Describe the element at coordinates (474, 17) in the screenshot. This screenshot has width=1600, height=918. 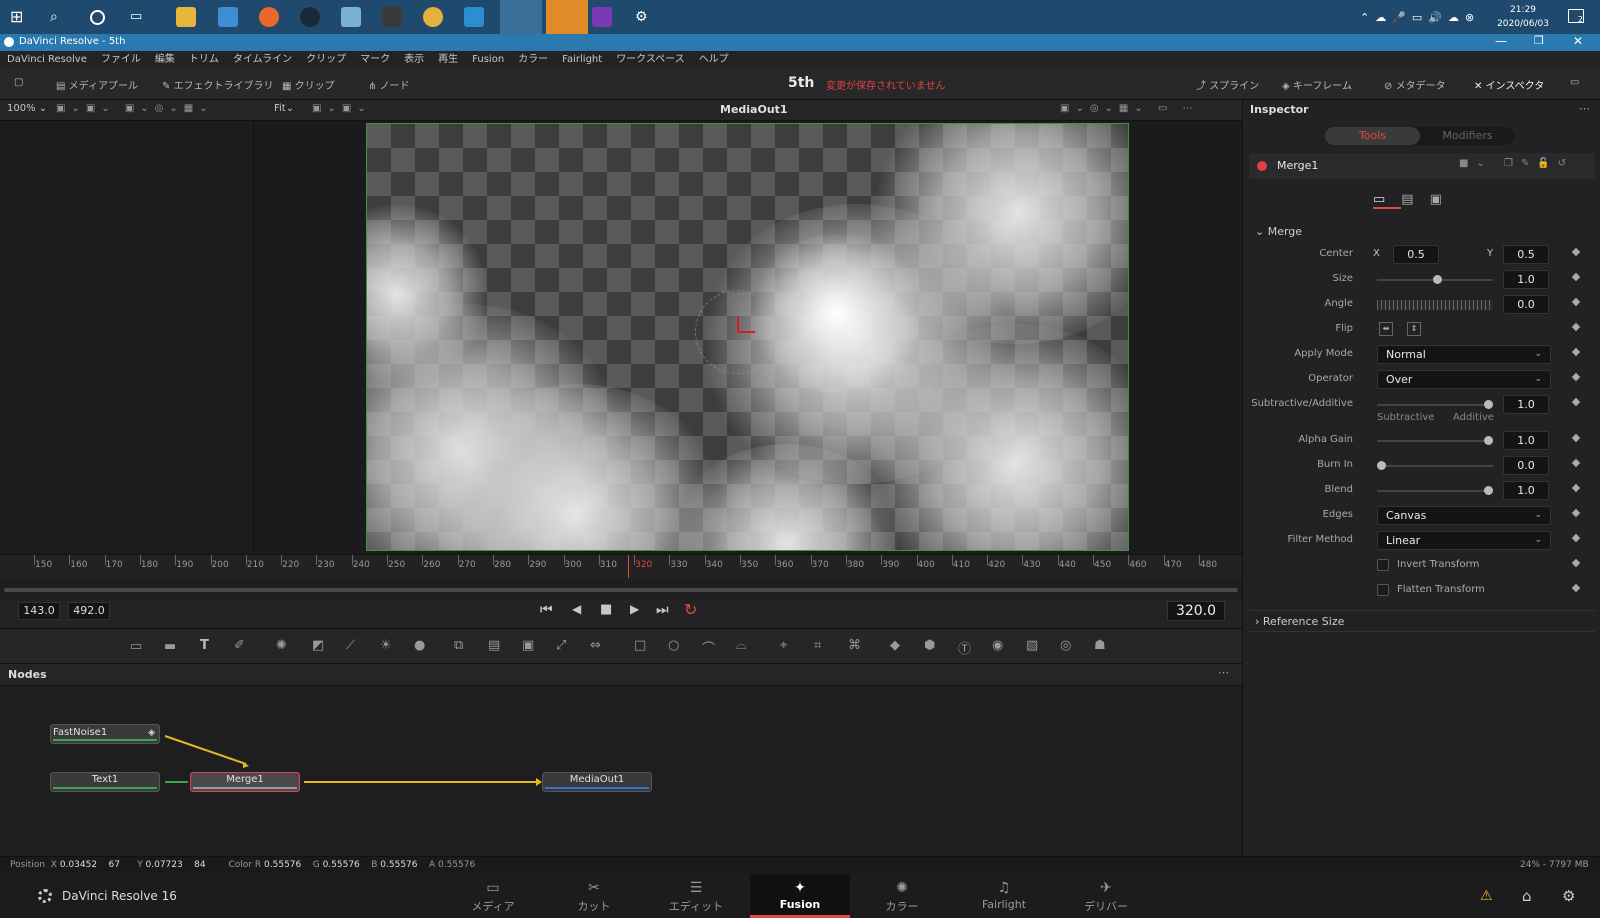
I see `calendar-icon` at that location.